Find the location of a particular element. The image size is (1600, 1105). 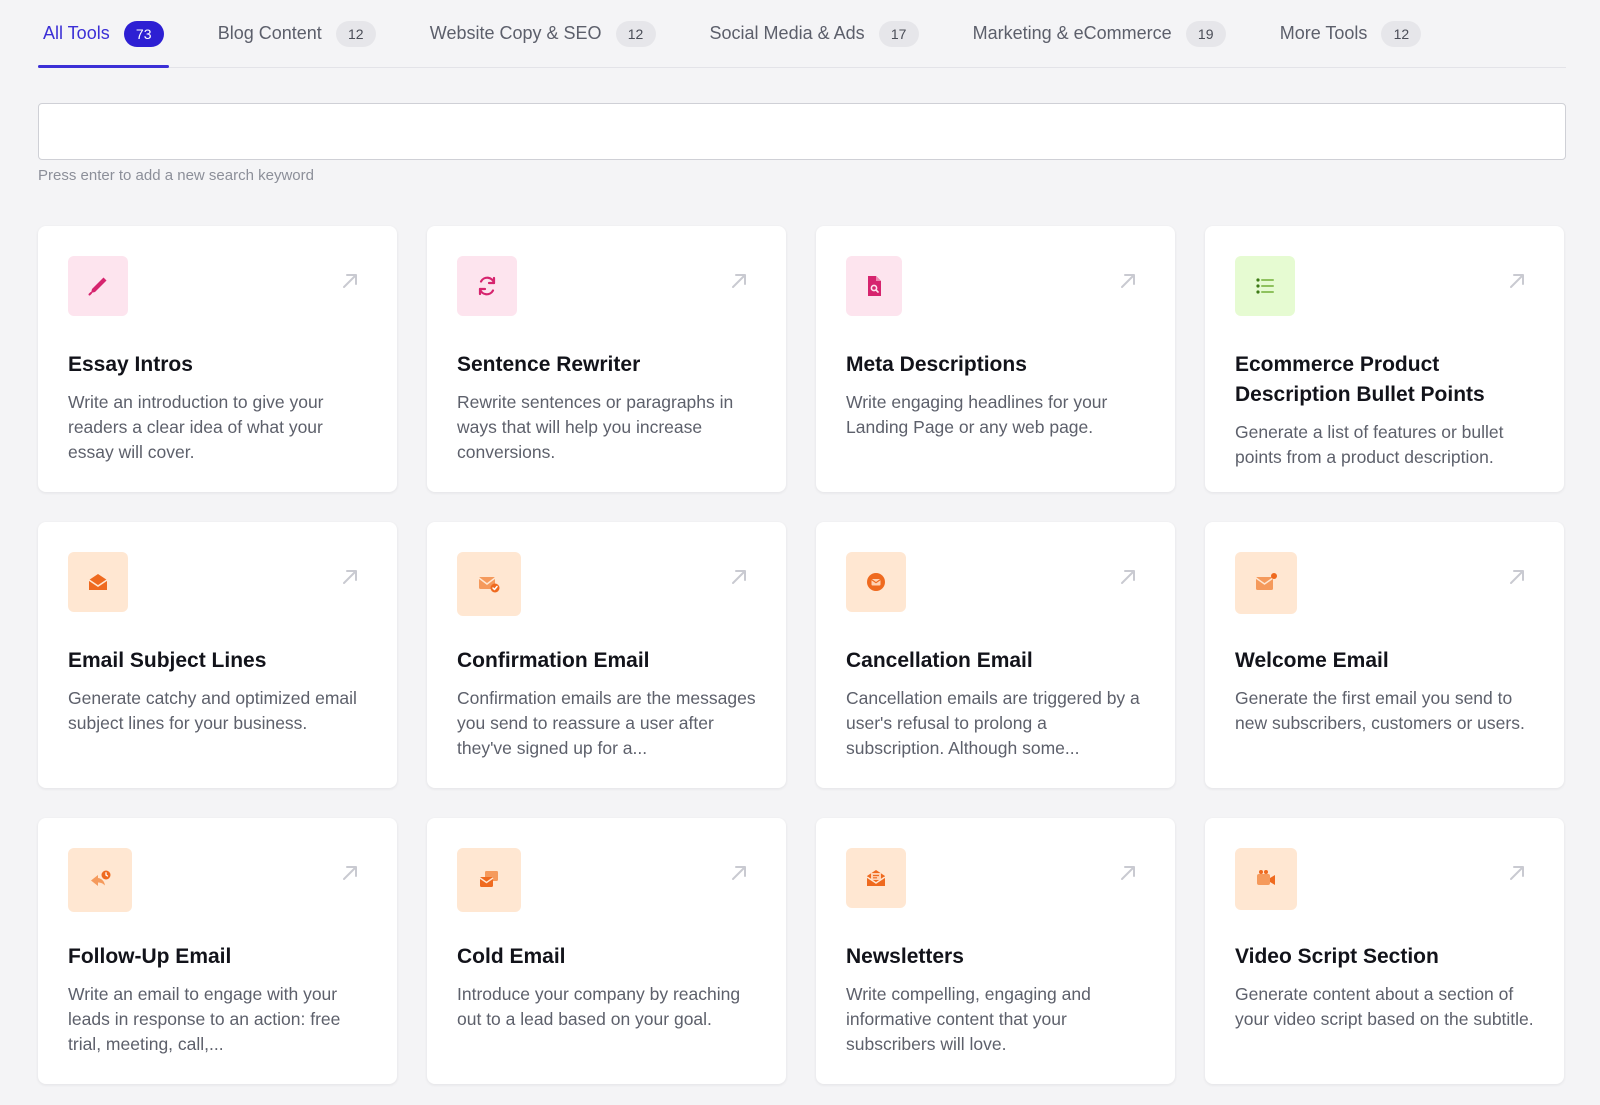

mail-check-icon is located at coordinates (489, 585).